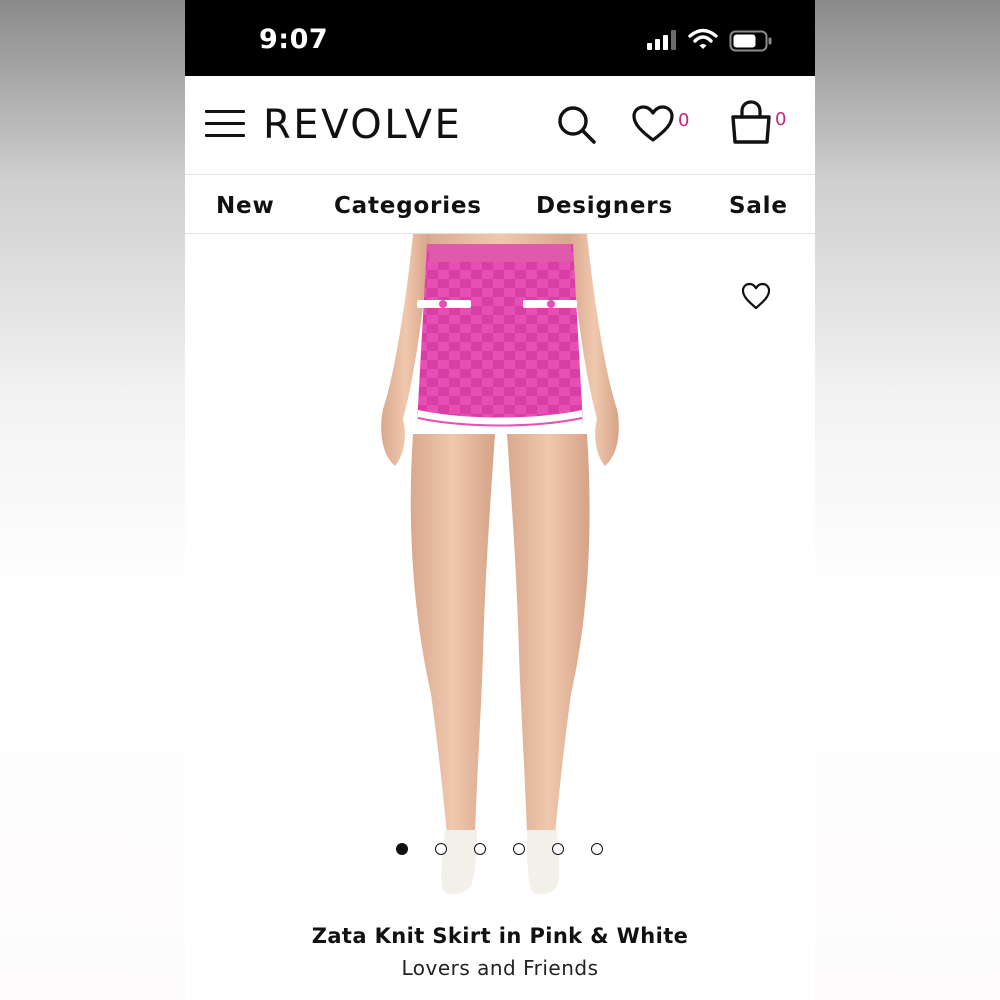  I want to click on category-nav: New Categories Designers Sale, so click(500, 204).